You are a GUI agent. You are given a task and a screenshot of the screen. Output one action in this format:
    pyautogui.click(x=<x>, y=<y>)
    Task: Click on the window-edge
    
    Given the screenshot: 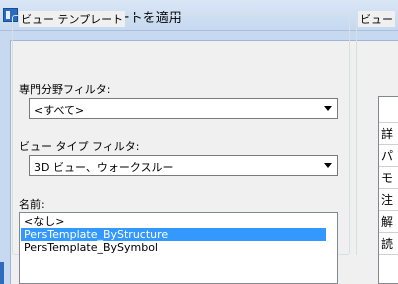 What is the action you would take?
    pyautogui.click(x=2, y=273)
    